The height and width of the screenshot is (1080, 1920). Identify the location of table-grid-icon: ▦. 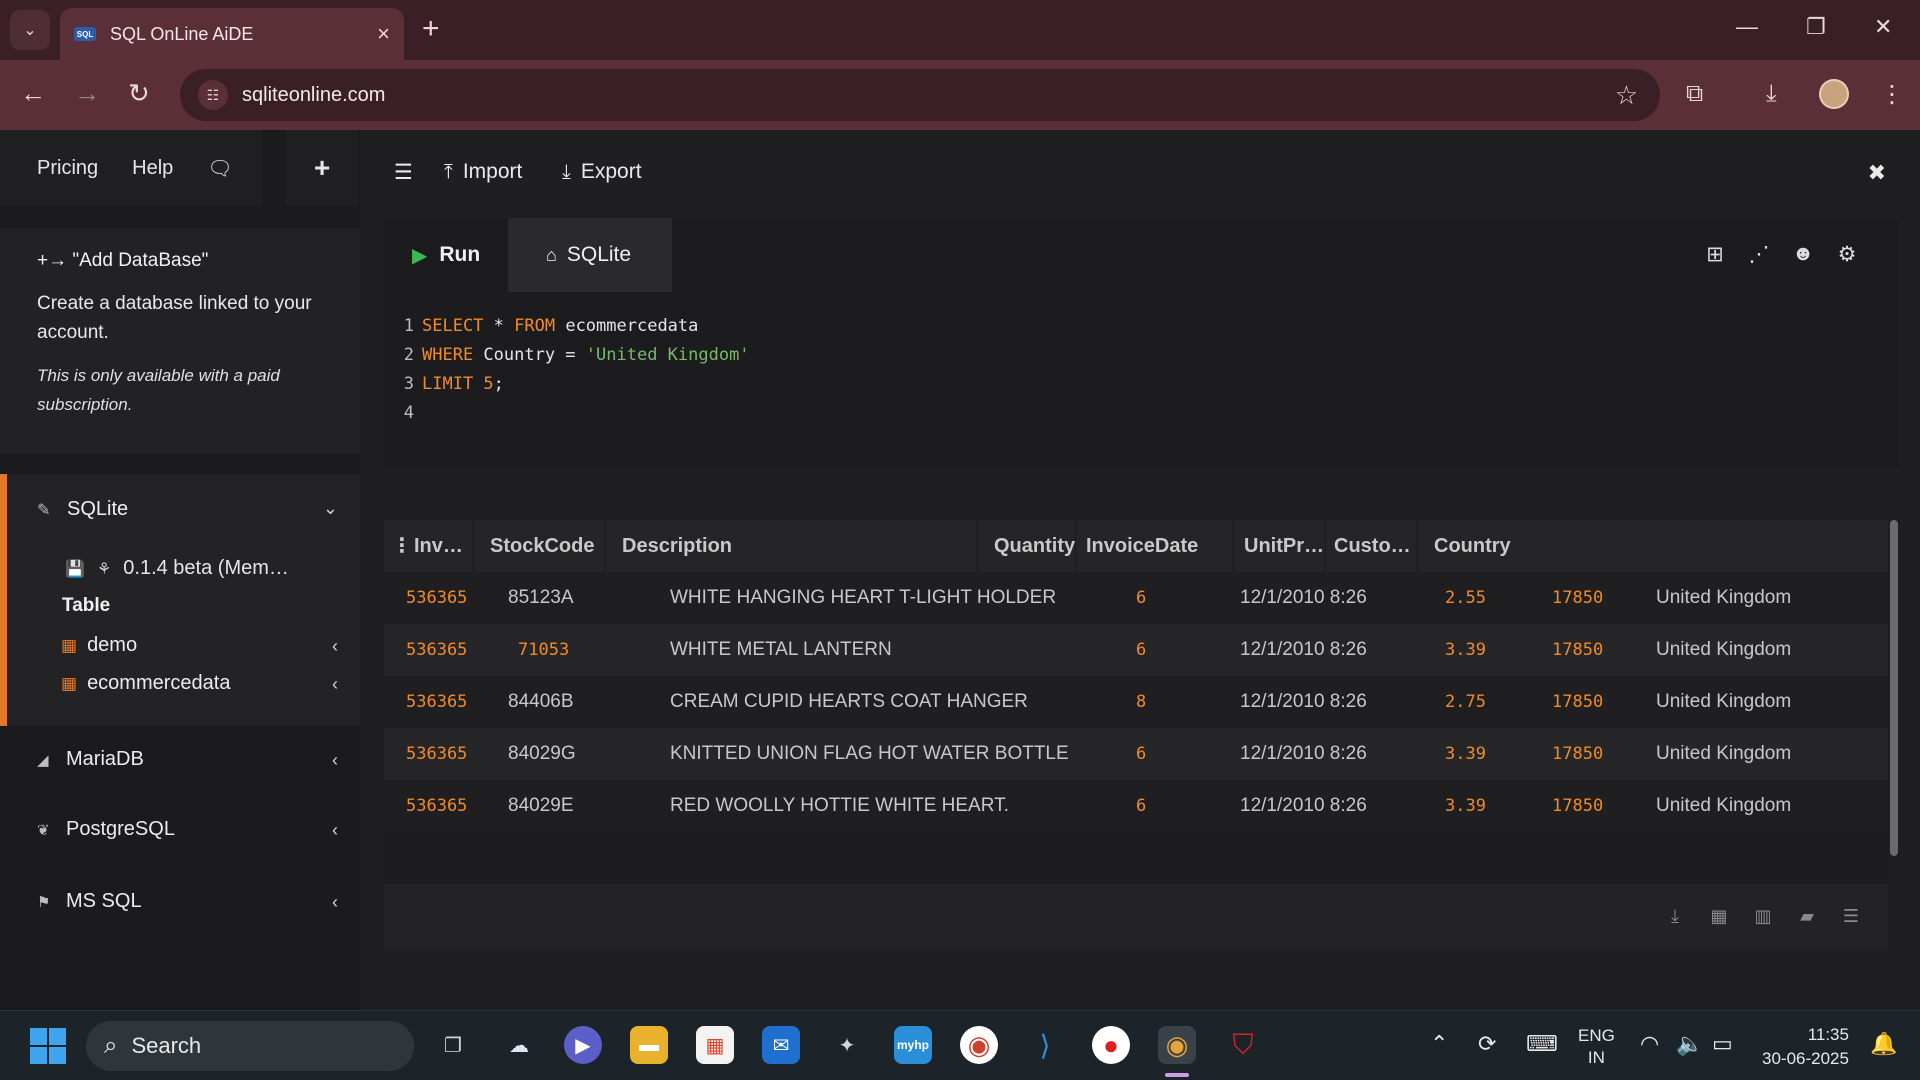
(1719, 916).